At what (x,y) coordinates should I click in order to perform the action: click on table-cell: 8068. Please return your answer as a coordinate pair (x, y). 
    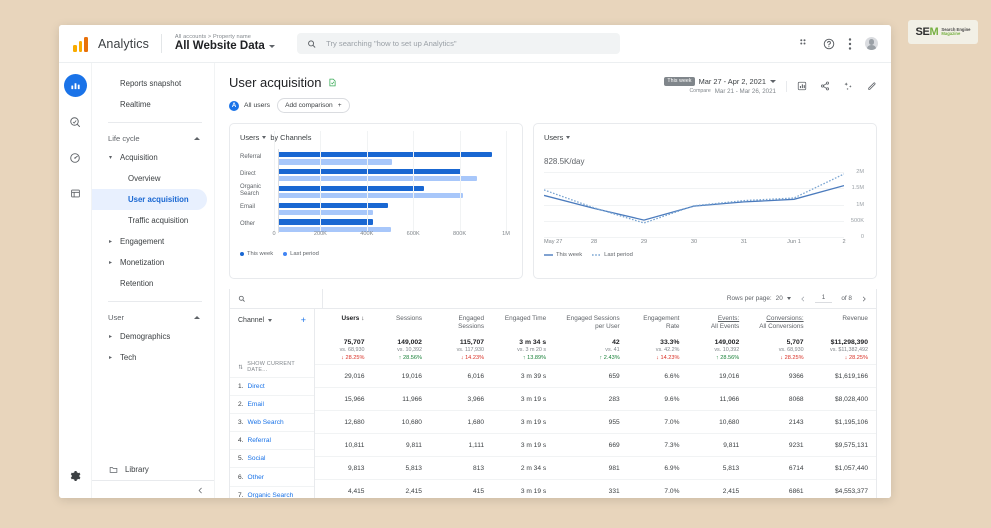
    Looking at the image, I should click on (796, 399).